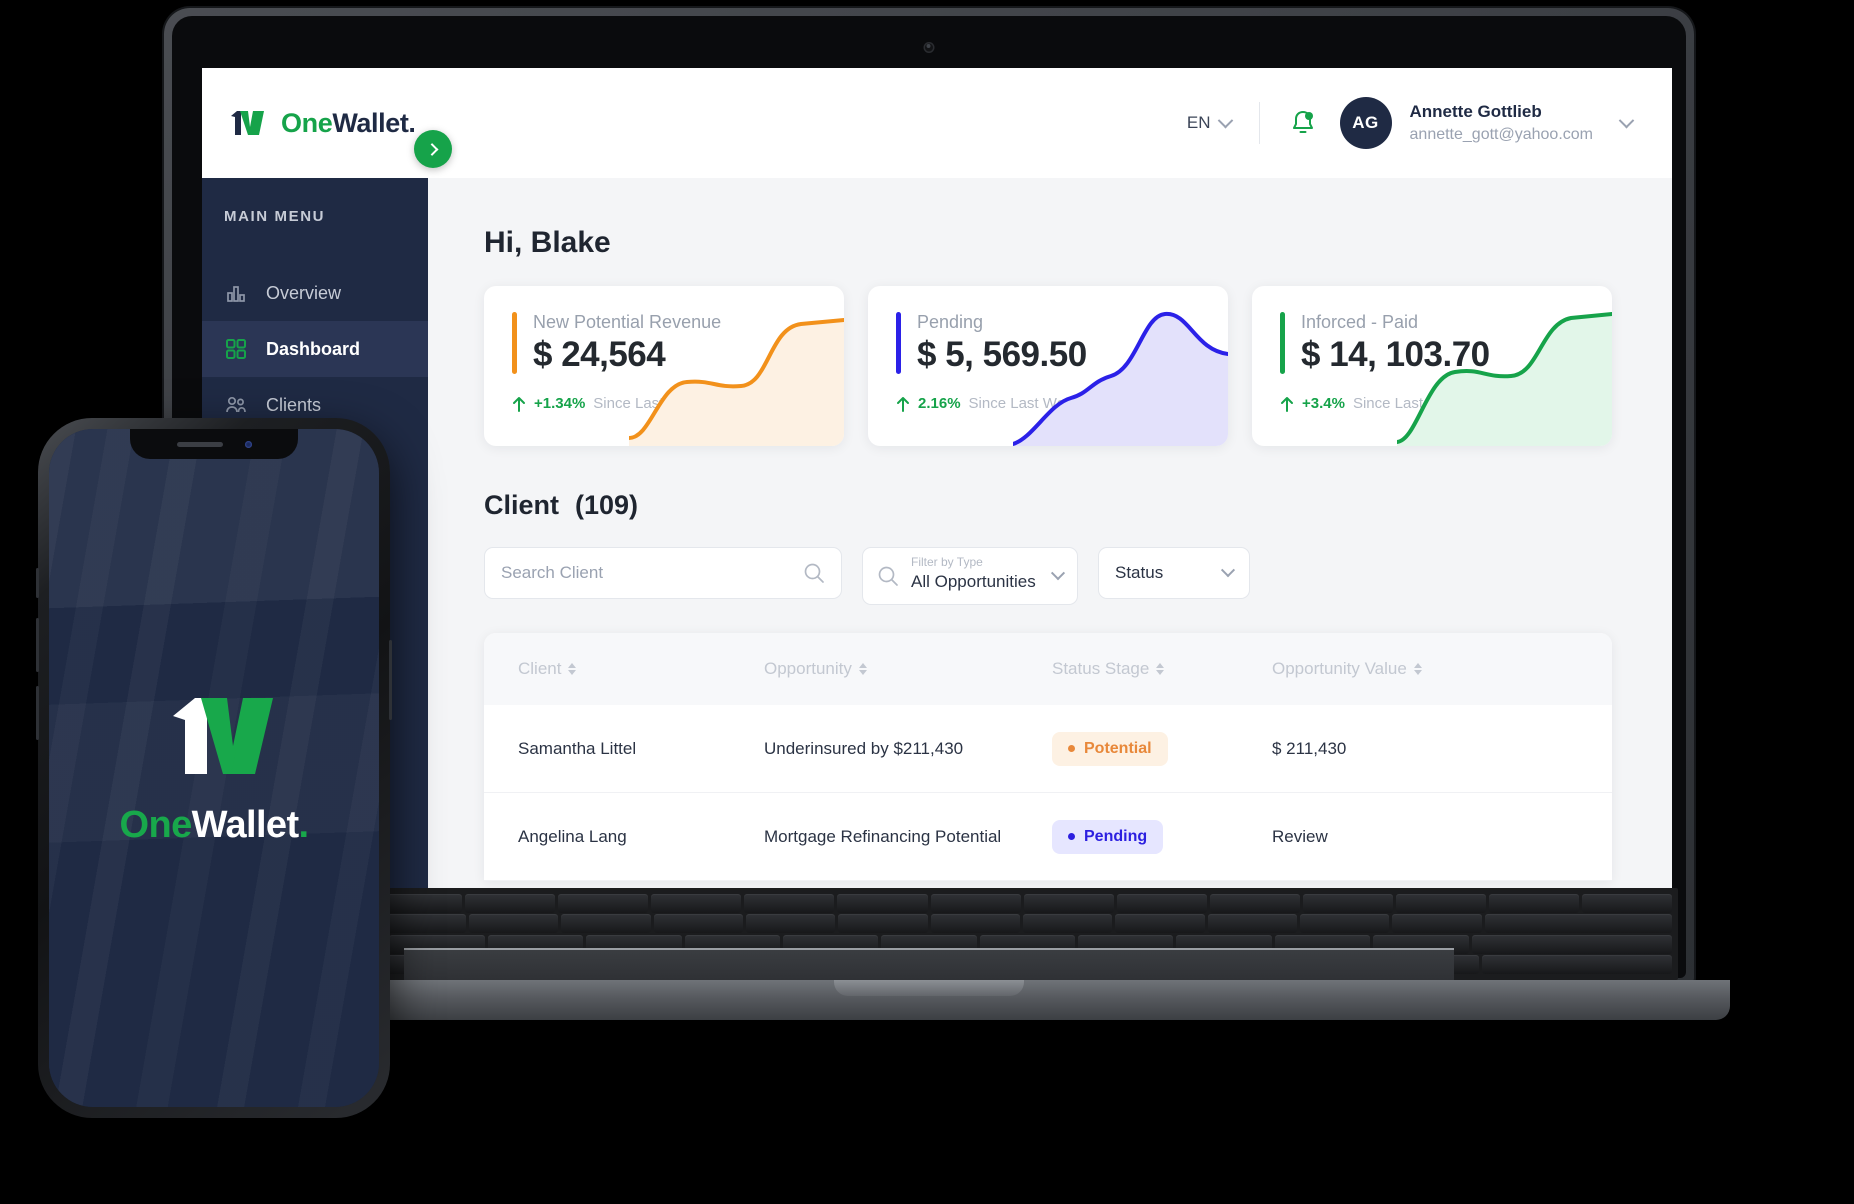  I want to click on phone-mockup: OneWallet., so click(214, 768).